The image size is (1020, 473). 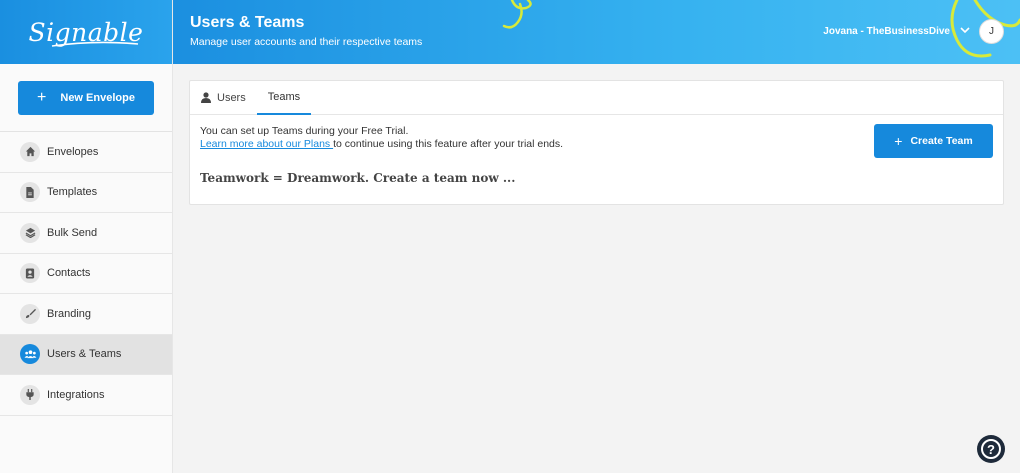 I want to click on plug-icon, so click(x=30, y=394).